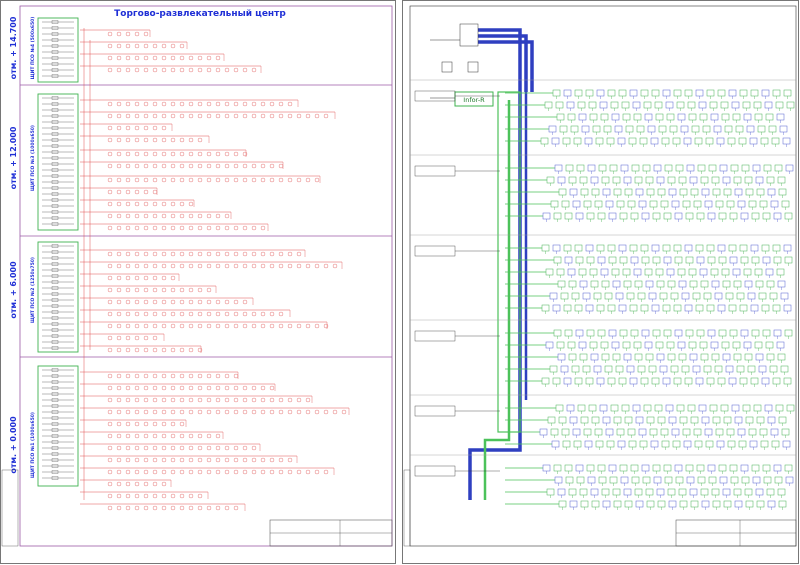 This screenshot has width=800, height=565. What do you see at coordinates (200, 14) in the screenshot?
I see `sheet-title: Торгово-развлекательный центр` at bounding box center [200, 14].